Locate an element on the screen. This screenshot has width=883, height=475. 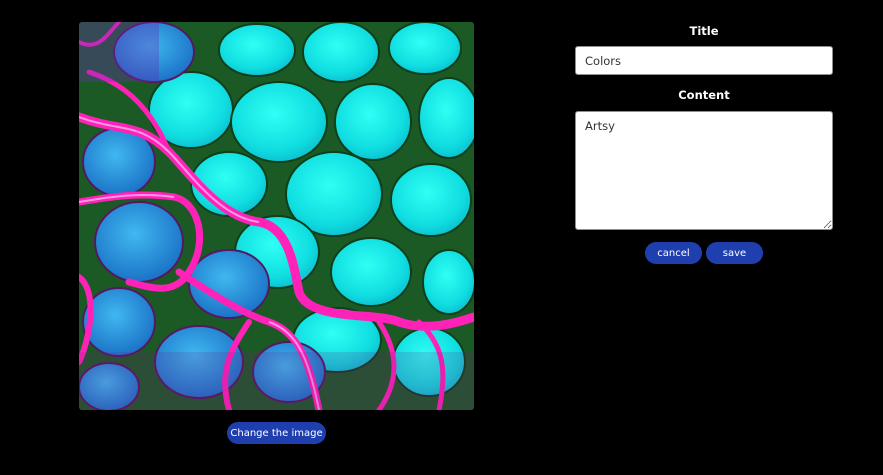
edit-form: Title Content Artsy cancel save is located at coordinates (704, 143).